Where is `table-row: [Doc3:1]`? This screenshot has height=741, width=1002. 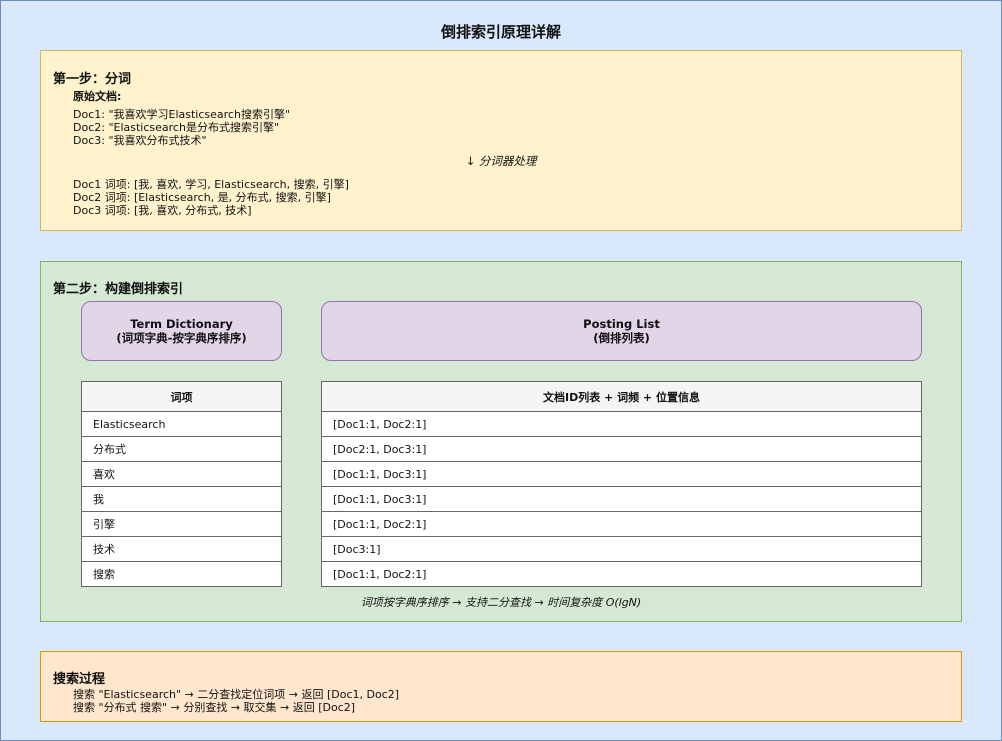
table-row: [Doc3:1] is located at coordinates (621, 549).